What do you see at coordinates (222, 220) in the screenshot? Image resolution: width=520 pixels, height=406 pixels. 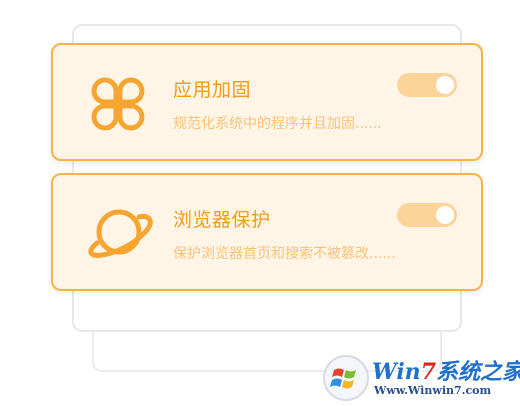 I see `card-title: 浏览器保护` at bounding box center [222, 220].